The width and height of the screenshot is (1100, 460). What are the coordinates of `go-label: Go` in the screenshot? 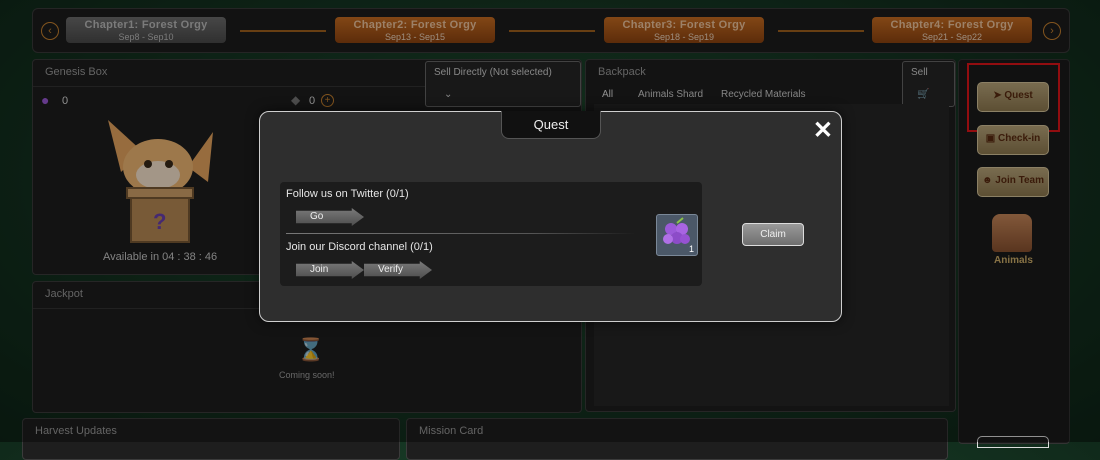 It's located at (317, 216).